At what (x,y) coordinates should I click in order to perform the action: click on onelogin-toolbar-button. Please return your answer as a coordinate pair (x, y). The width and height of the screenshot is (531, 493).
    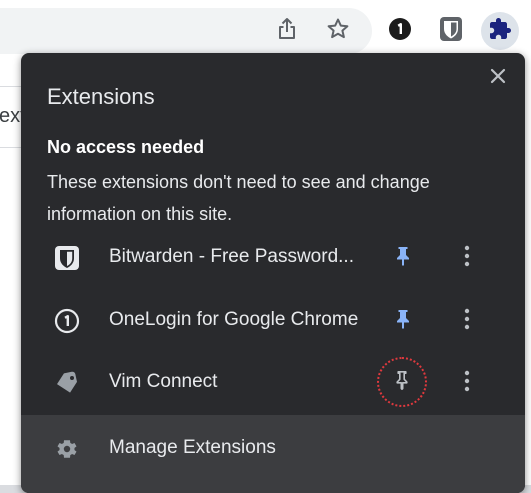
    Looking at the image, I should click on (400, 31).